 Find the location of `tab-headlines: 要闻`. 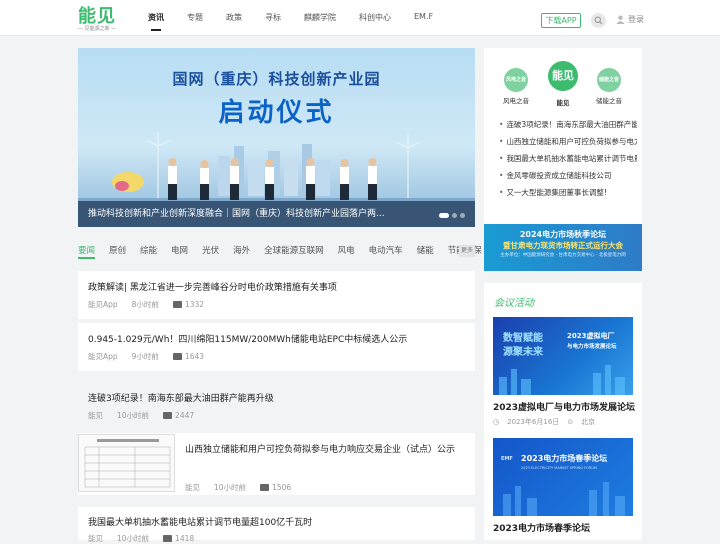

tab-headlines: 要闻 is located at coordinates (87, 252).